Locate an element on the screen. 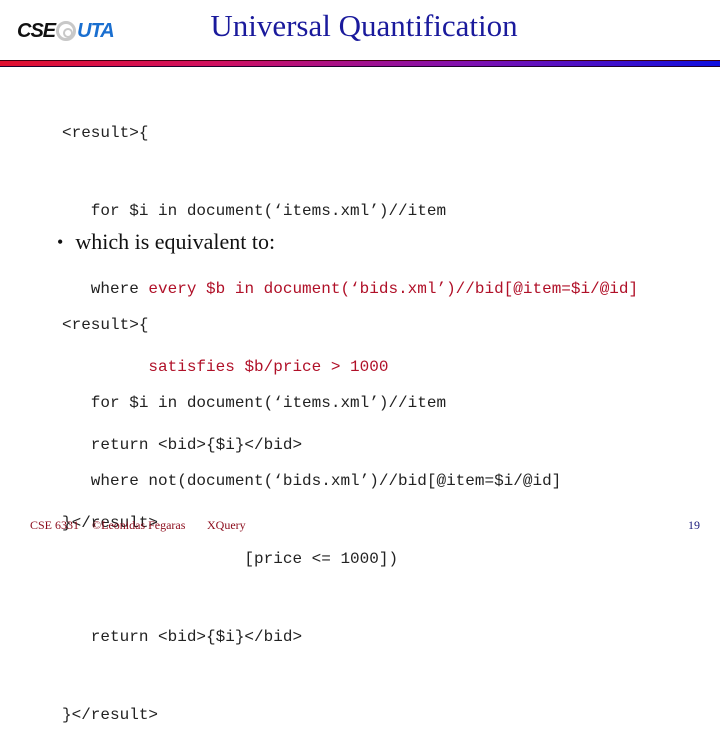 This screenshot has width=720, height=754. code-text: for $i in document(‘items.xml’)//item is located at coordinates (254, 211).